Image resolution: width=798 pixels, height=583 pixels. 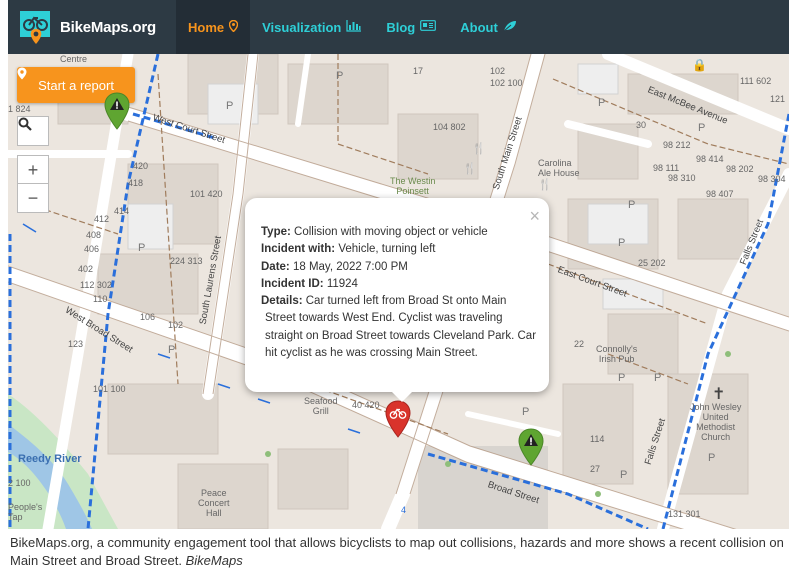 I want to click on incident-id-row: Incident ID: 11924, so click(x=400, y=284).